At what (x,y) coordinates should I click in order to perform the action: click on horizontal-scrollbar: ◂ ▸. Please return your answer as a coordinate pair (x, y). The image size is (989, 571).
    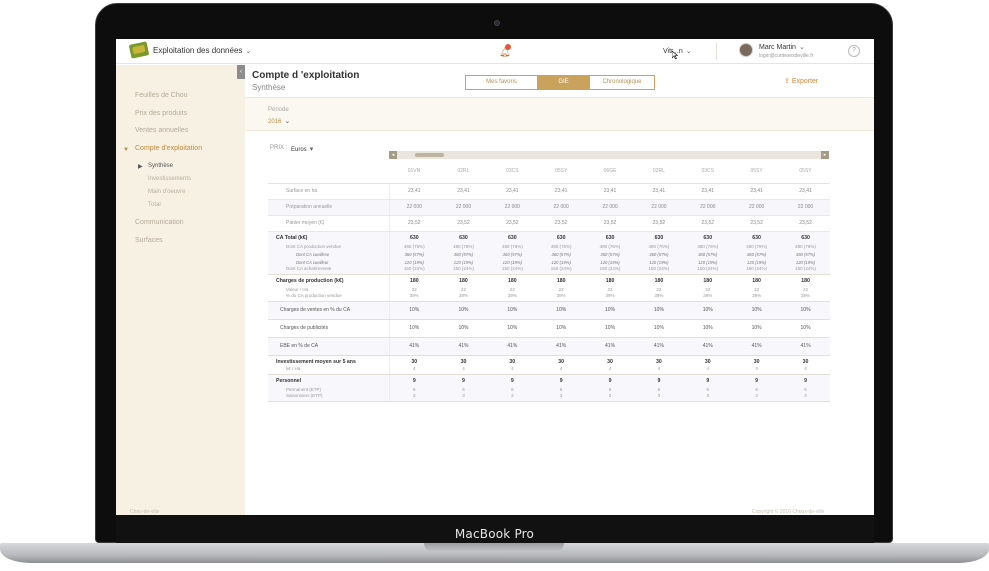
    Looking at the image, I should click on (609, 155).